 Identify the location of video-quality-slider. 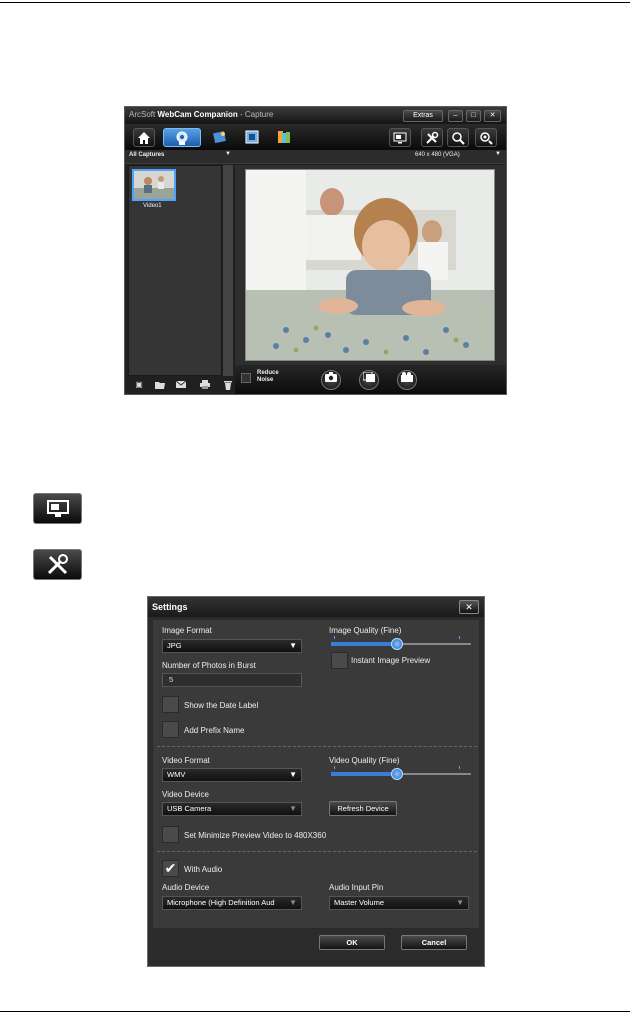
(401, 773).